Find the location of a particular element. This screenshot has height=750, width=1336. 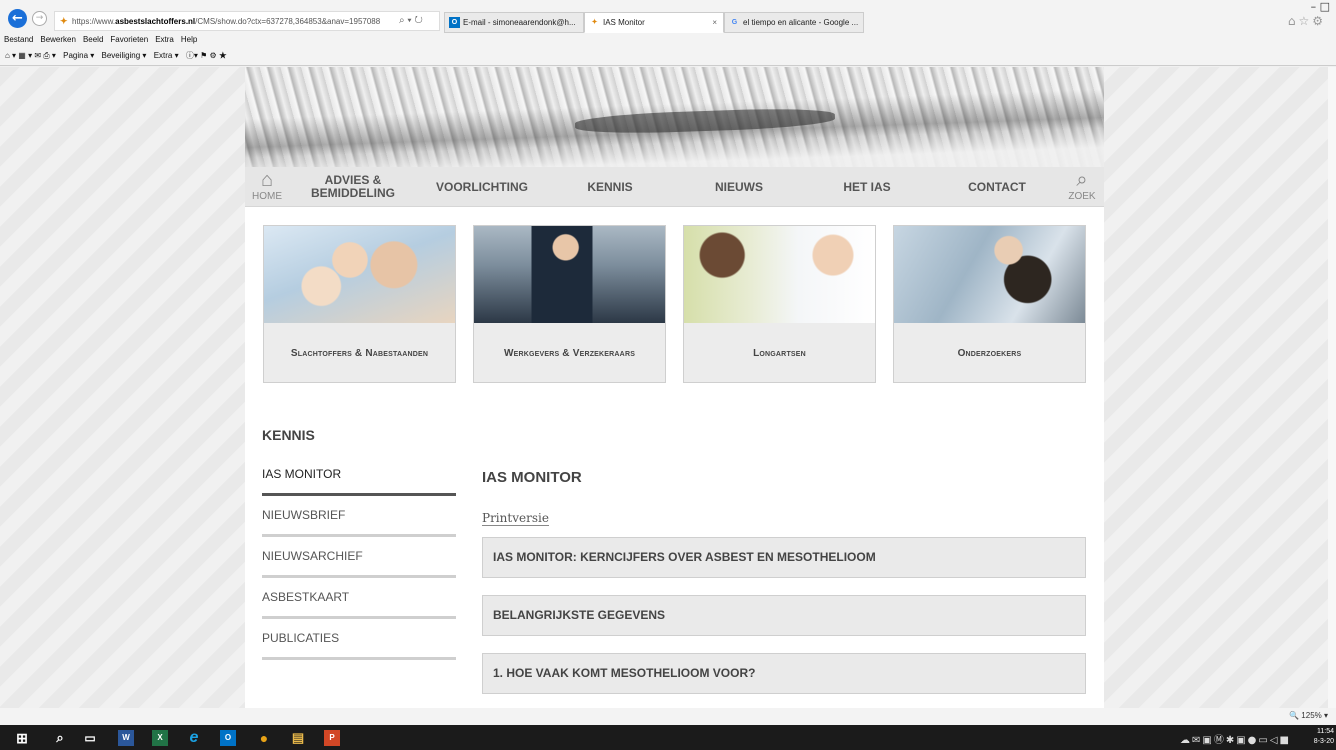

clock-date: 8-3-20 is located at coordinates (1323, 741).